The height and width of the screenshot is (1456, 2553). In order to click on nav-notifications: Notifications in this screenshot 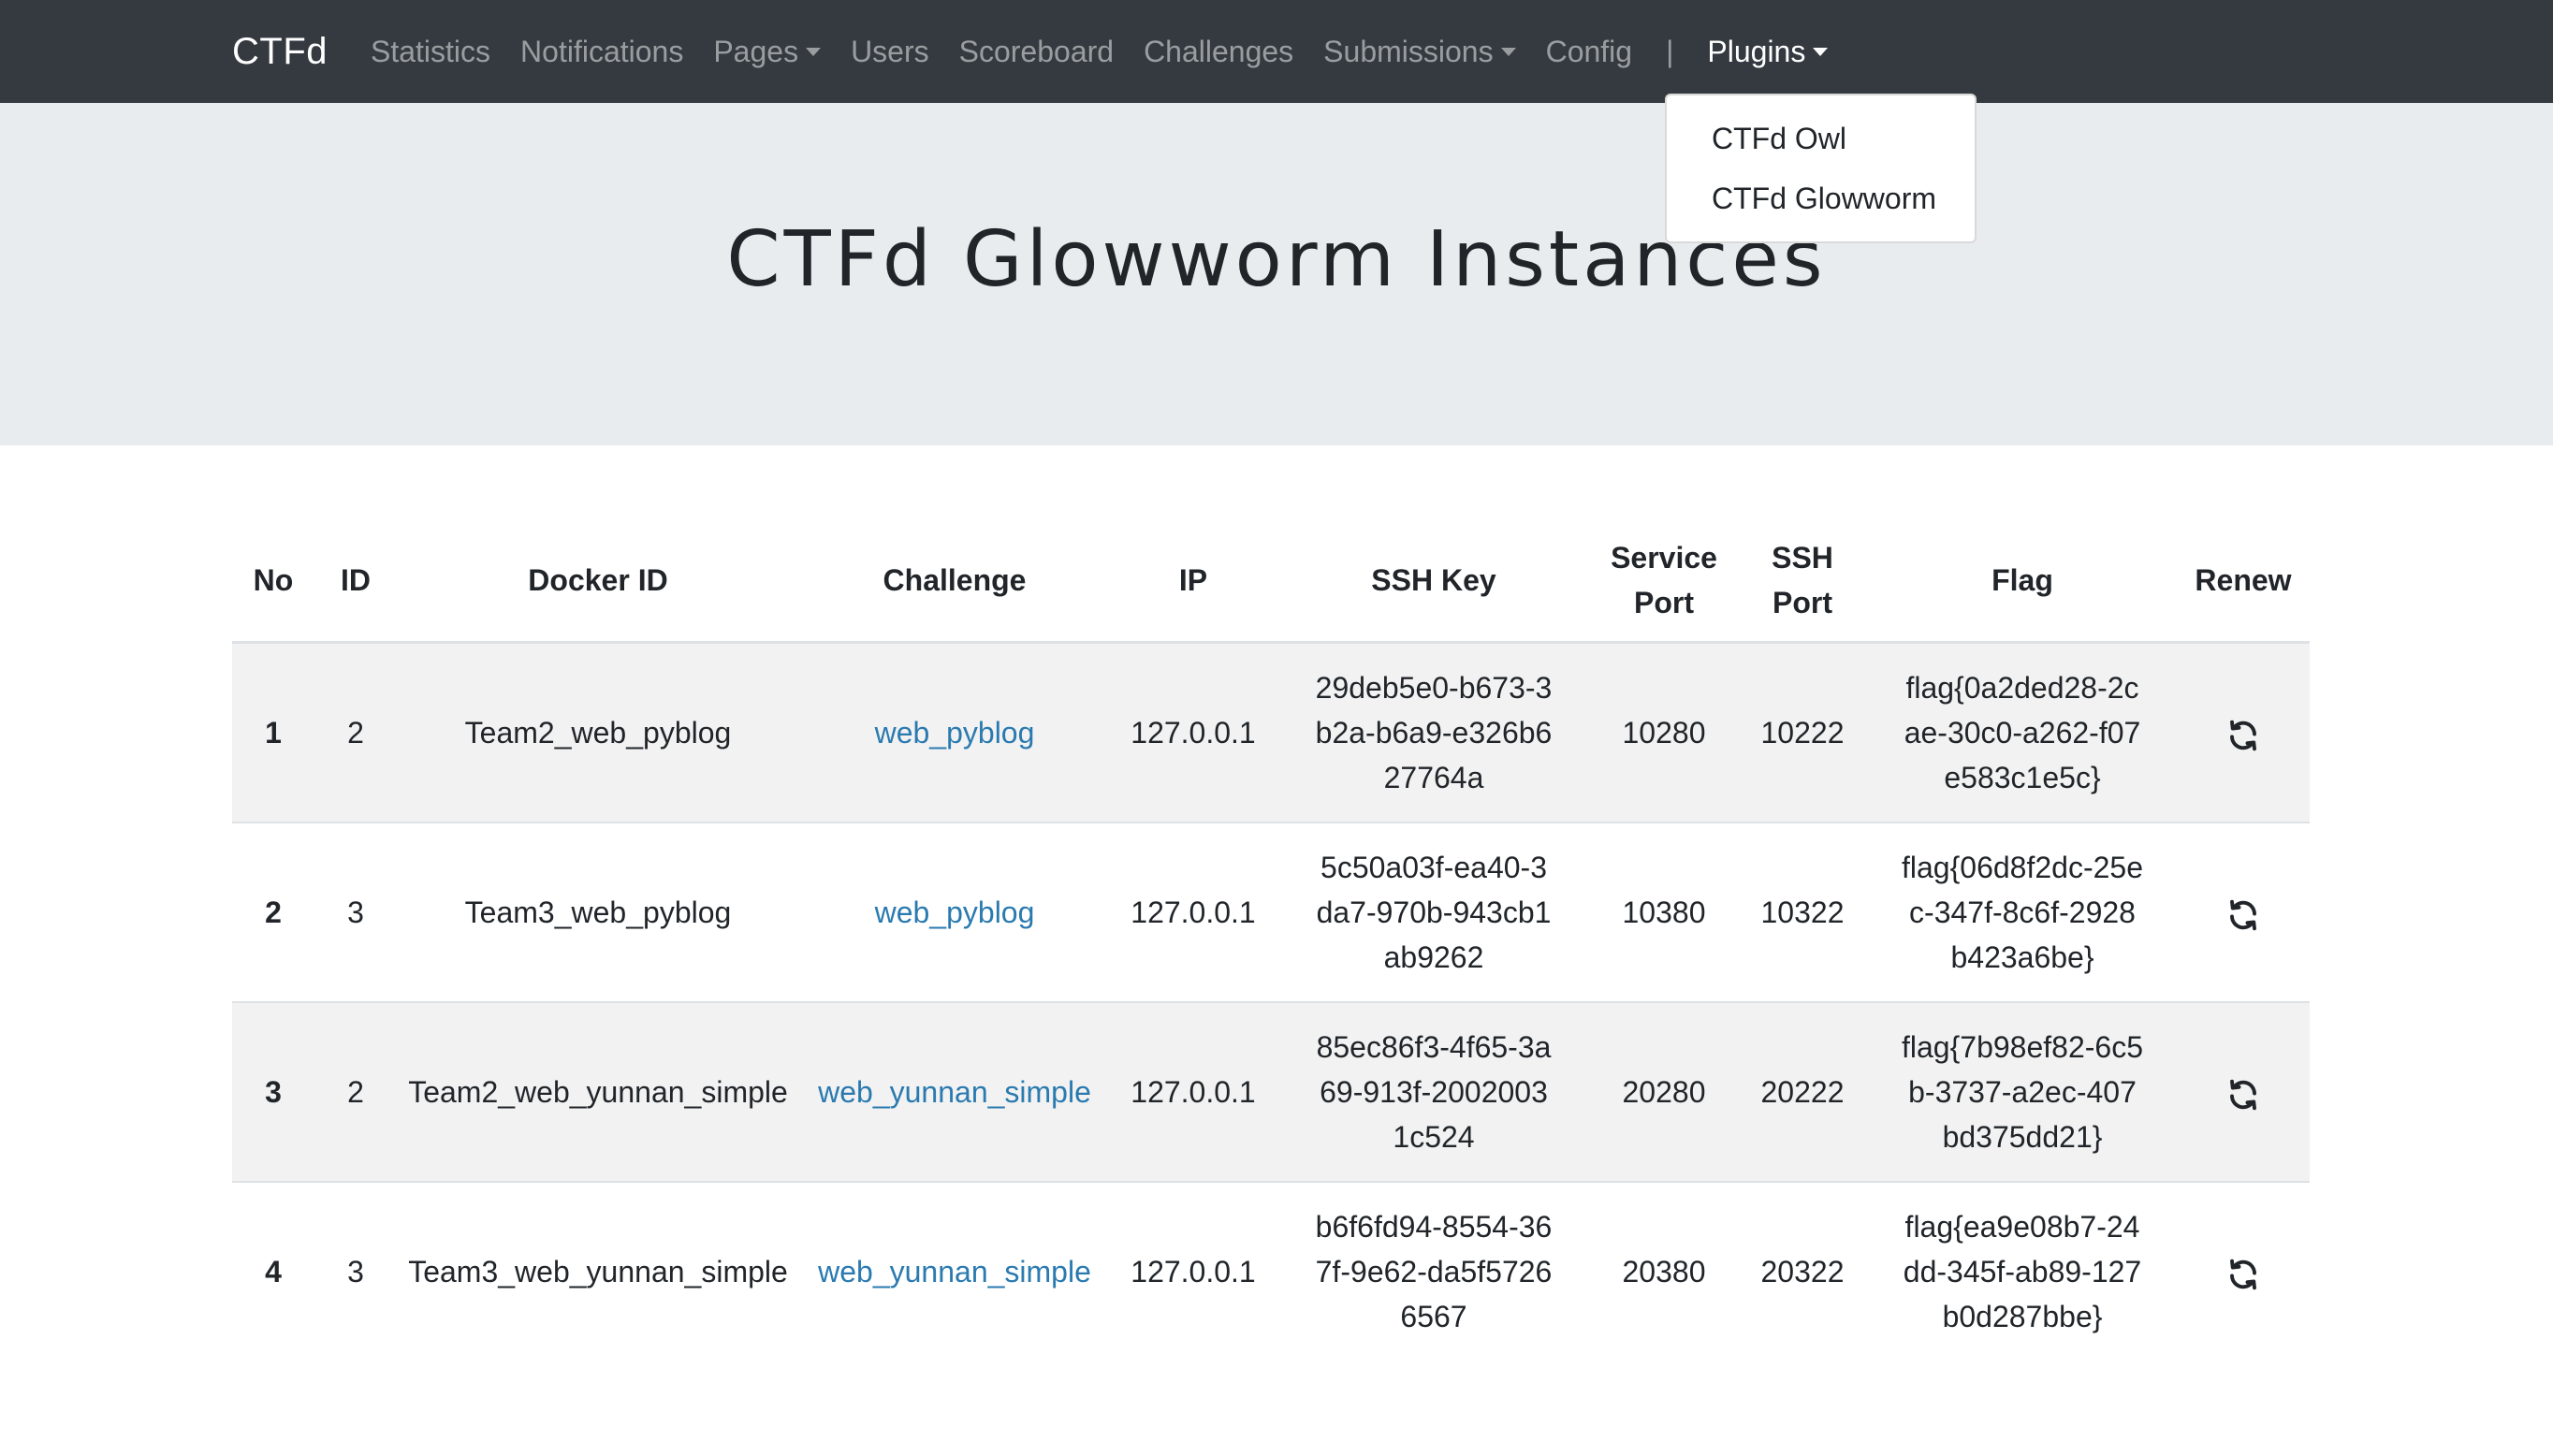, I will do `click(601, 52)`.